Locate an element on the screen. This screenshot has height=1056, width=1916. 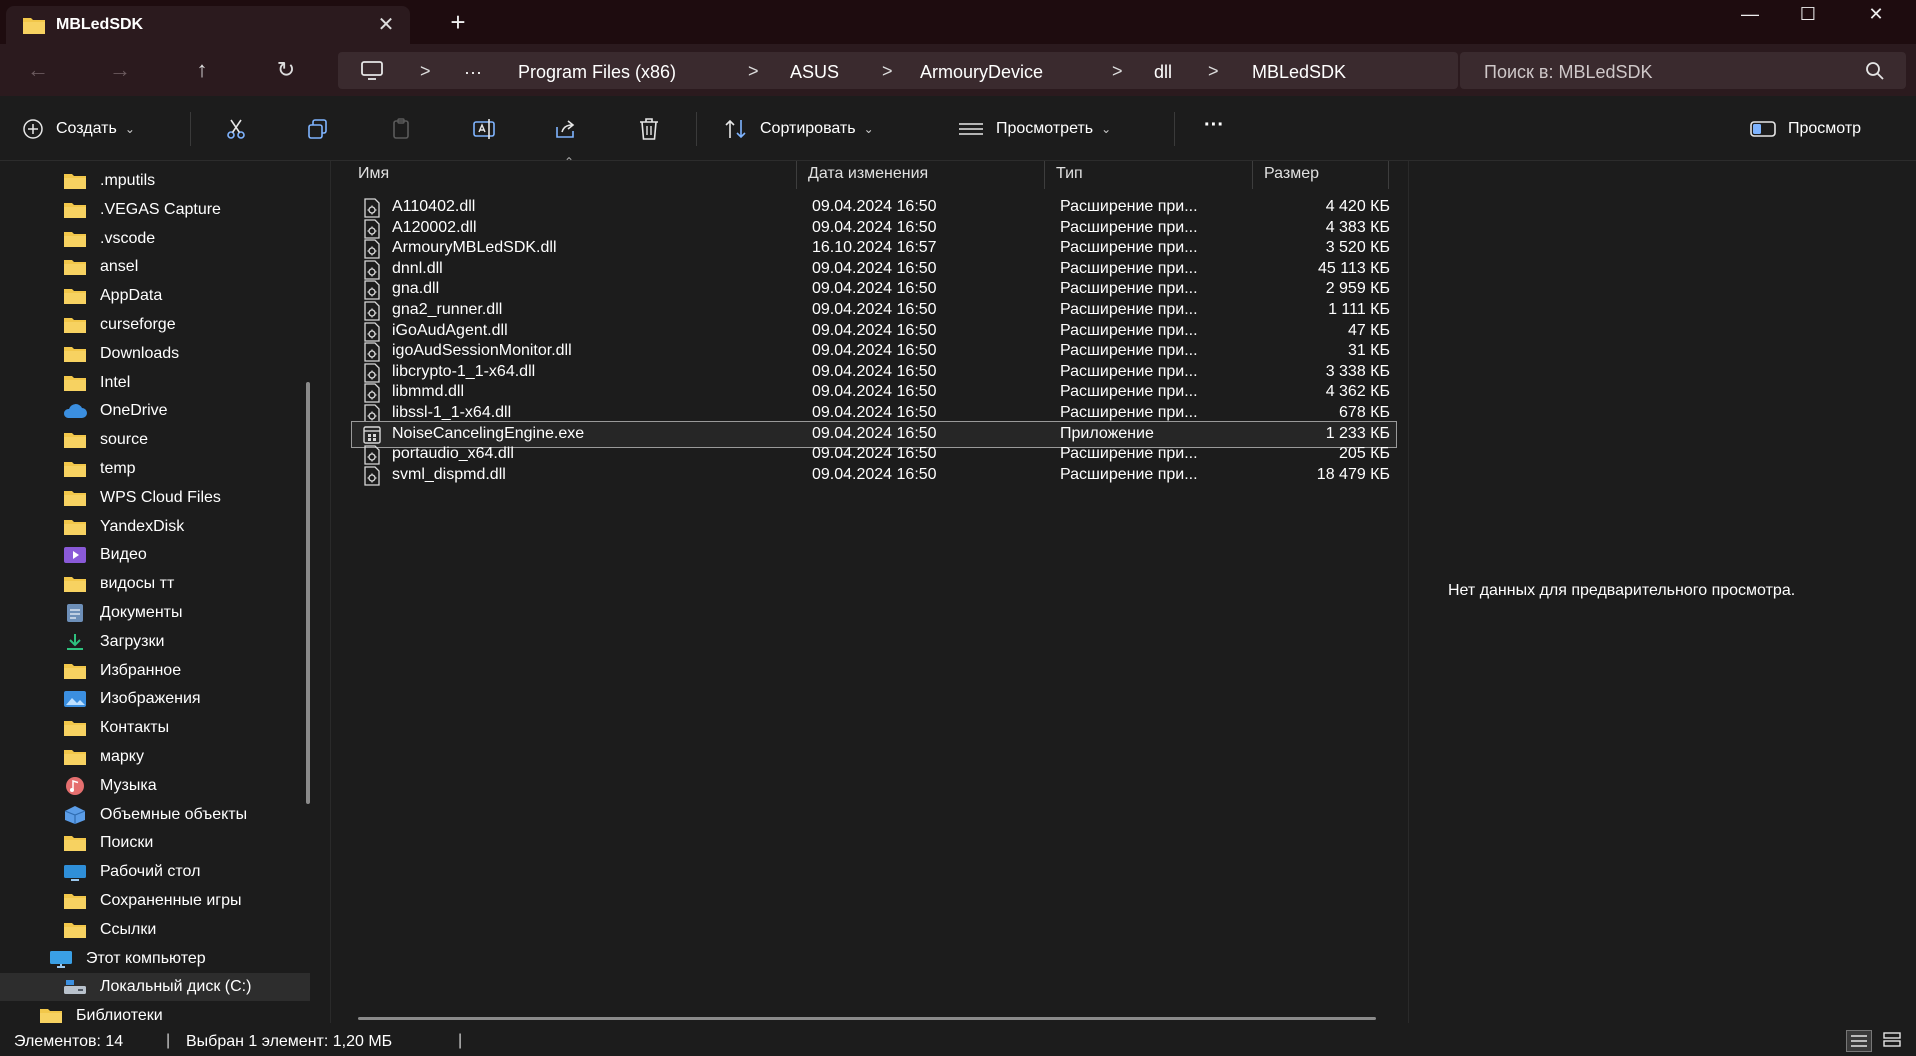
share-button is located at coordinates (566, 129).